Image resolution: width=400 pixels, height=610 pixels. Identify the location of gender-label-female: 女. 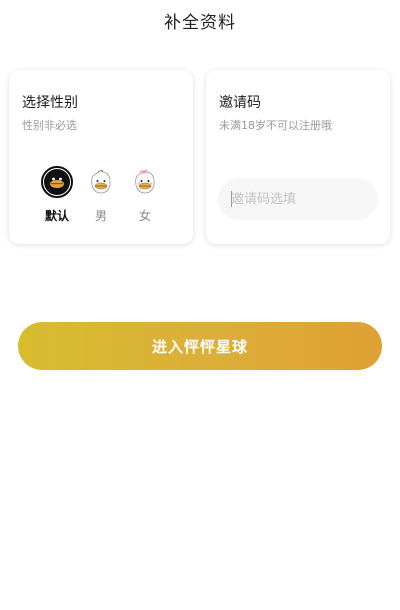
(144, 216).